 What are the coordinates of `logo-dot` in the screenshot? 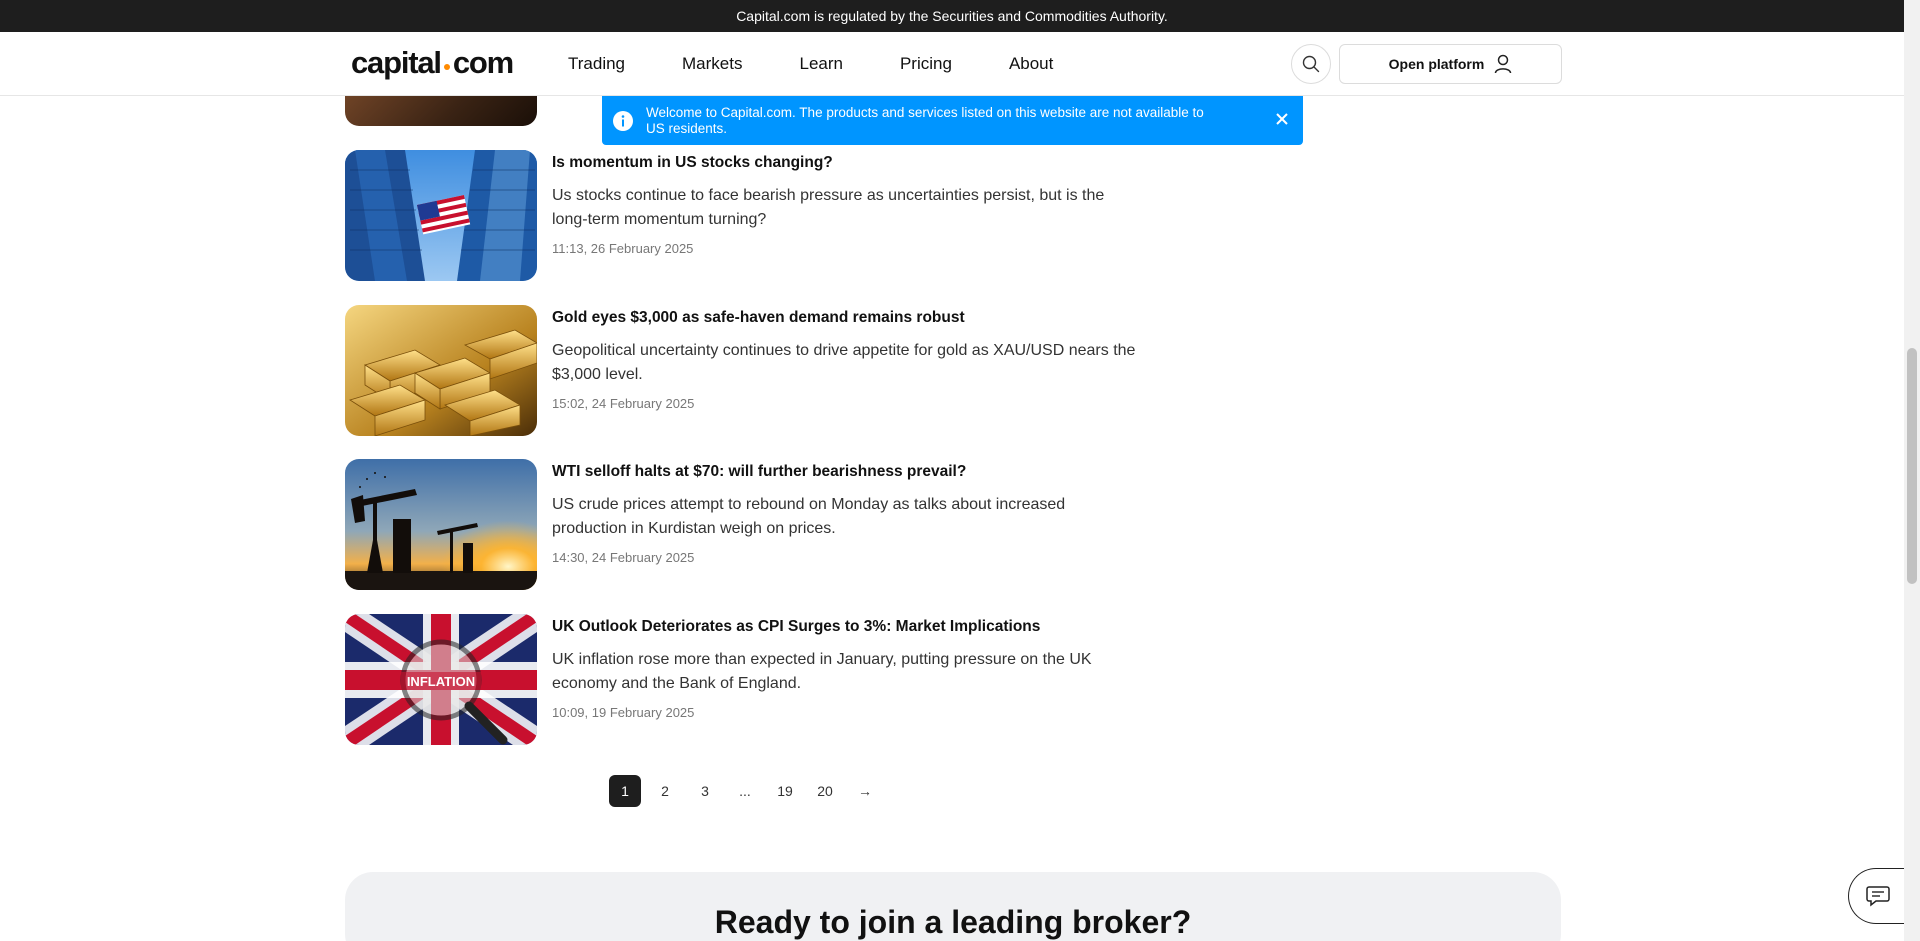 It's located at (446, 67).